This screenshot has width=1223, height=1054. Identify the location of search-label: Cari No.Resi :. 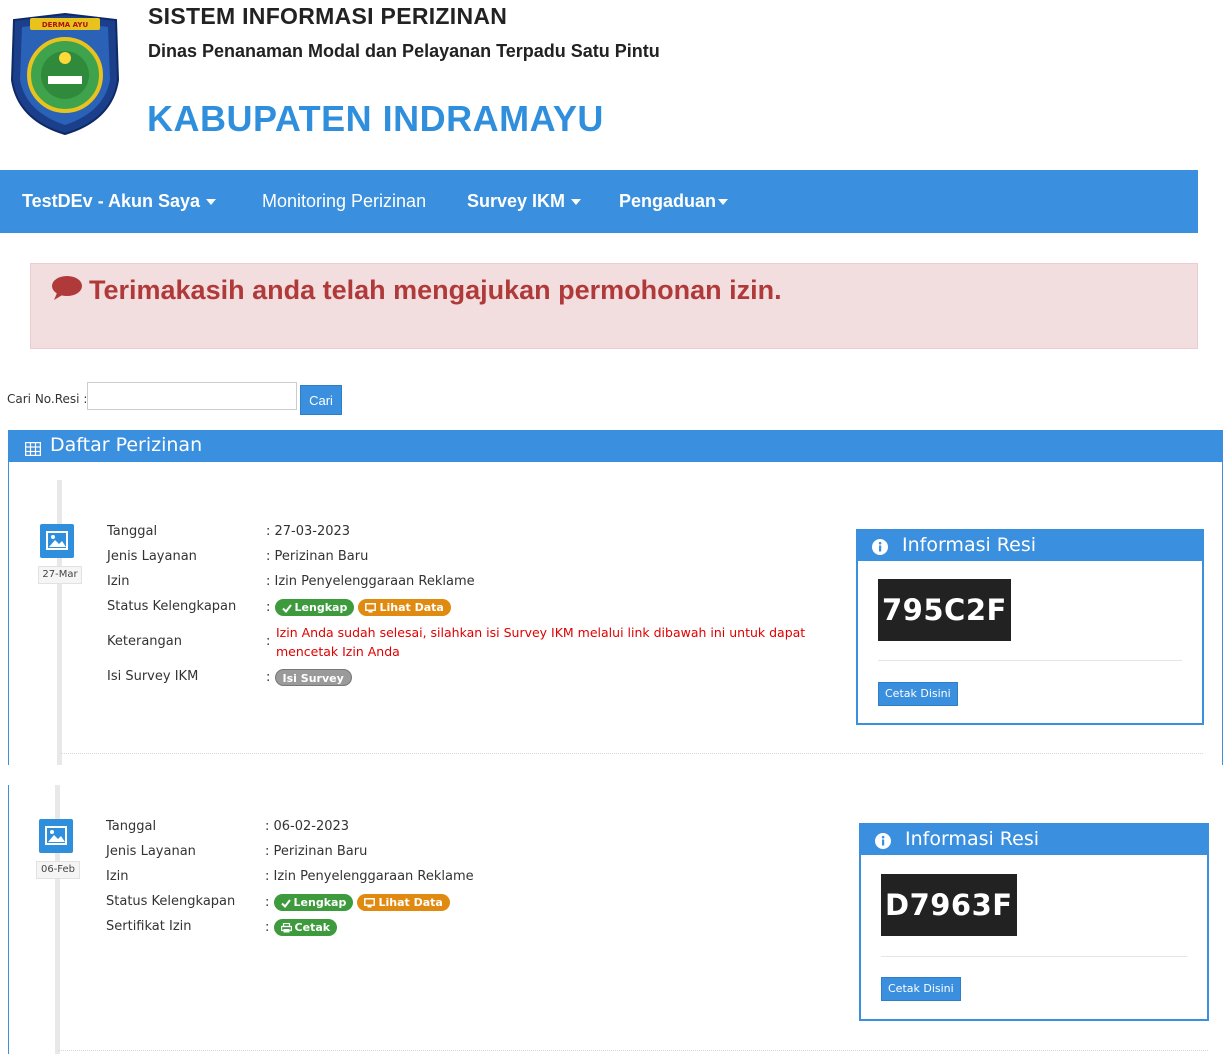
(47, 399).